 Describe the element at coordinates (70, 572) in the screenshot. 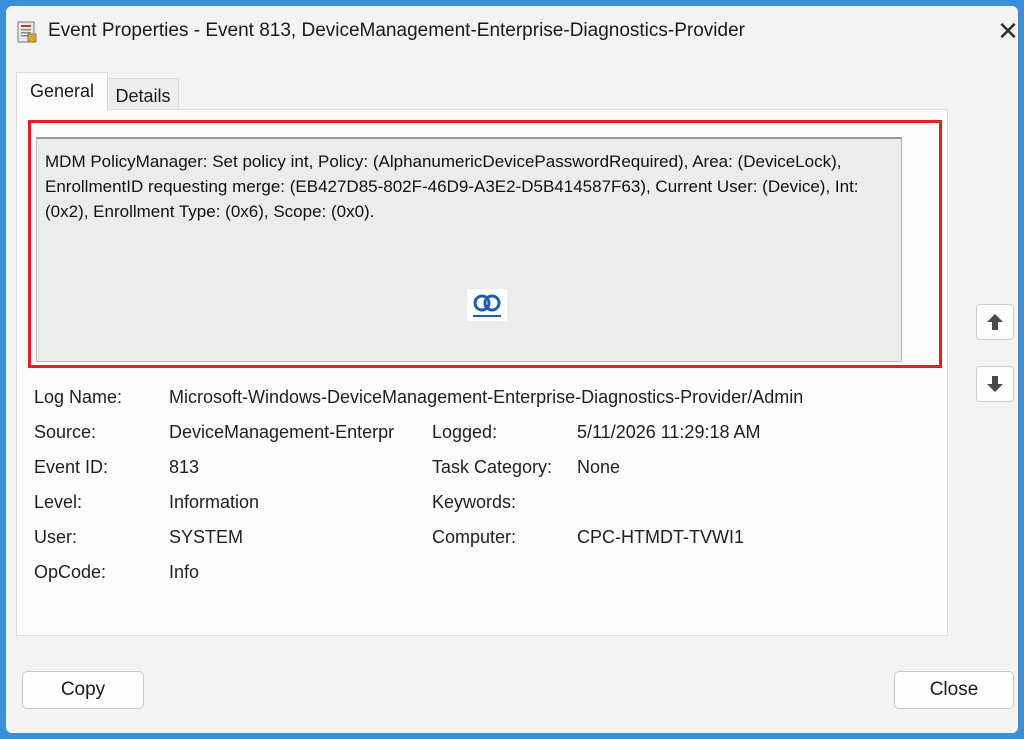

I see `opcode-label: OpCode:` at that location.